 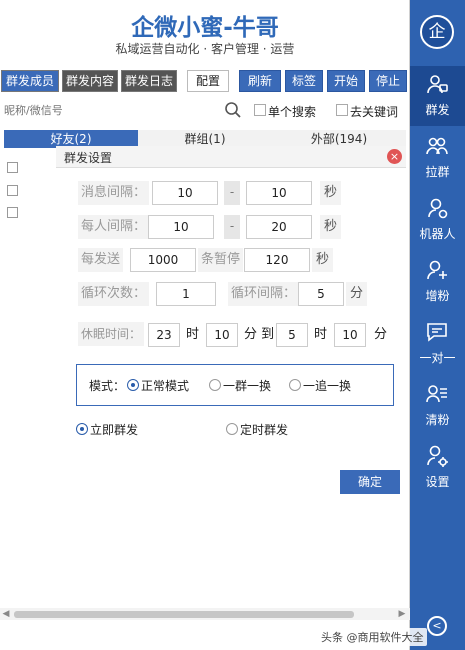 I want to click on user-list-icon, so click(x=436, y=394).